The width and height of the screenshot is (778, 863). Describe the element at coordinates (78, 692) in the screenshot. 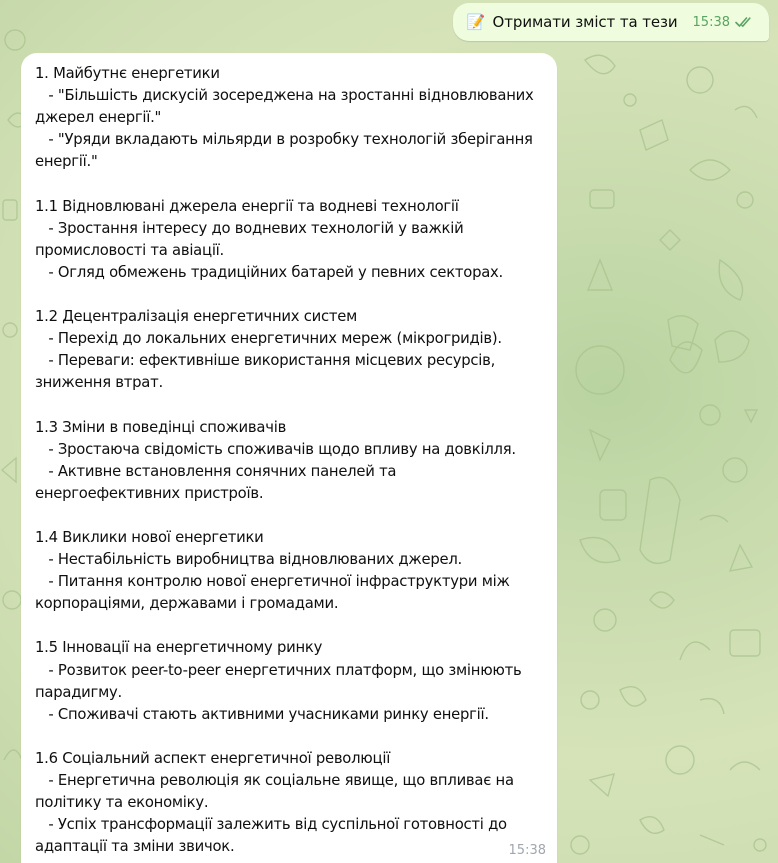

I see `message-line: парадигму.` at that location.